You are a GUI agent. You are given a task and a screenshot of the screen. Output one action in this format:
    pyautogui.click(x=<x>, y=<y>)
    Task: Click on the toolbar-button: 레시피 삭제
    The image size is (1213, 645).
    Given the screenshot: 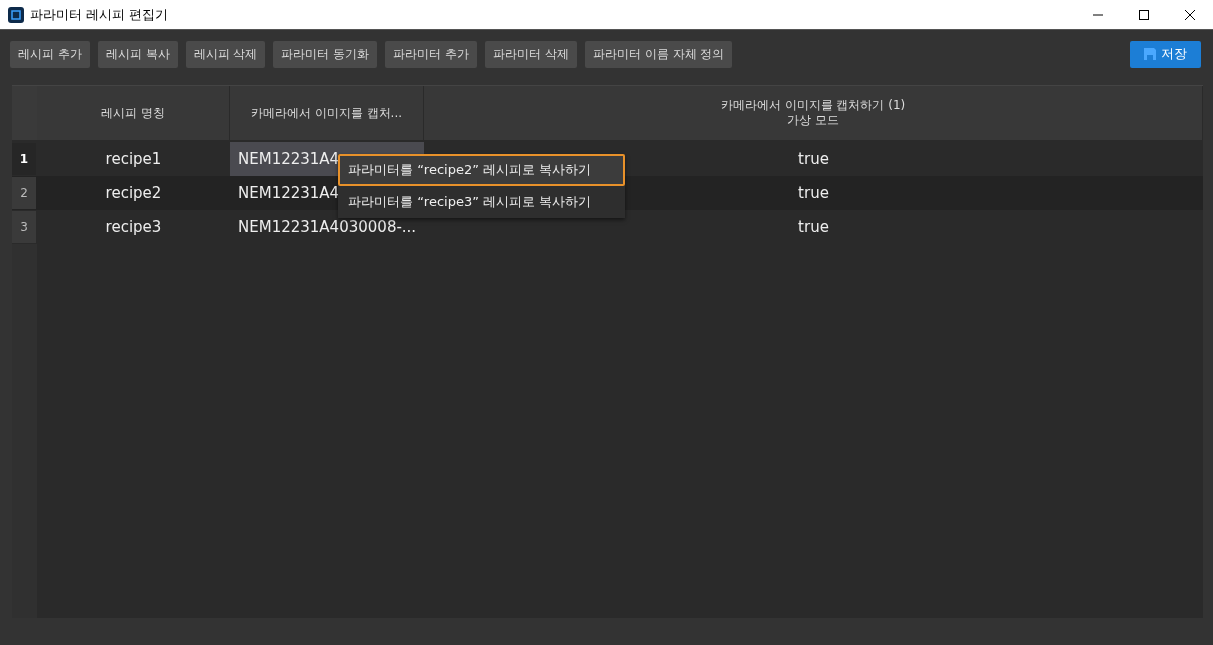 What is the action you would take?
    pyautogui.click(x=225, y=54)
    